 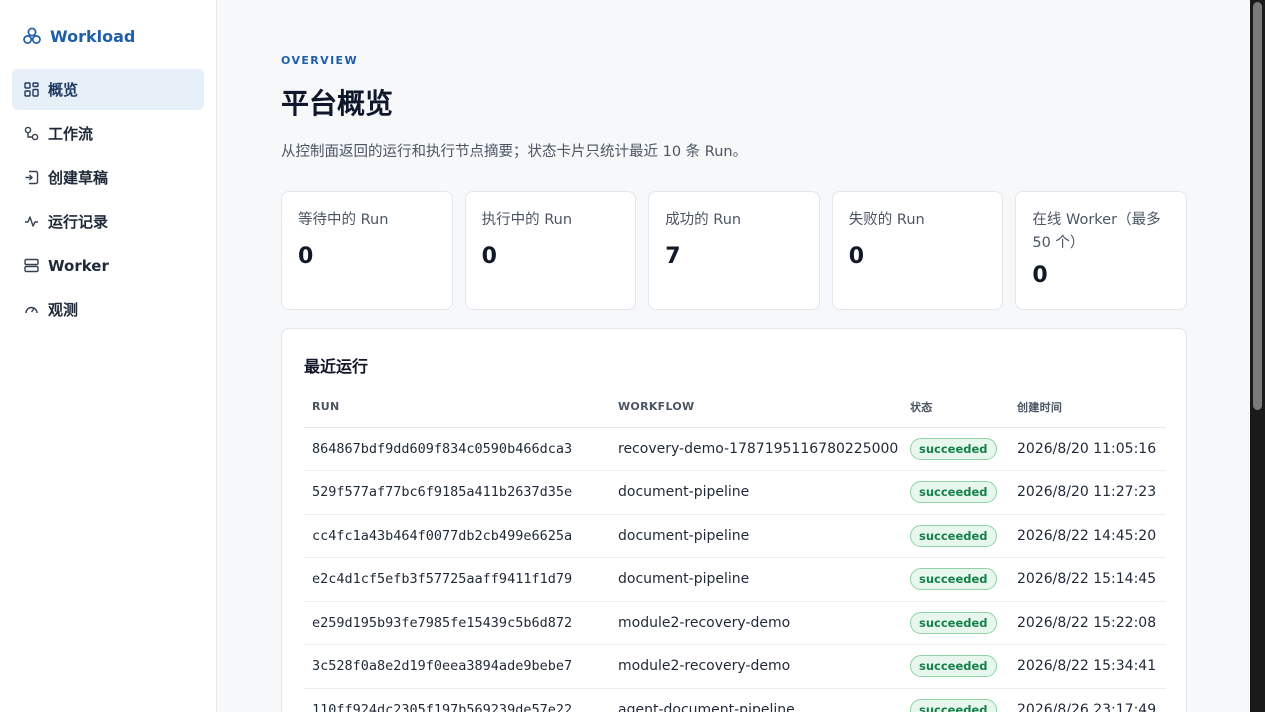 What do you see at coordinates (1087, 536) in the screenshot?
I see `created-time: 2026/8/22 14:45:20` at bounding box center [1087, 536].